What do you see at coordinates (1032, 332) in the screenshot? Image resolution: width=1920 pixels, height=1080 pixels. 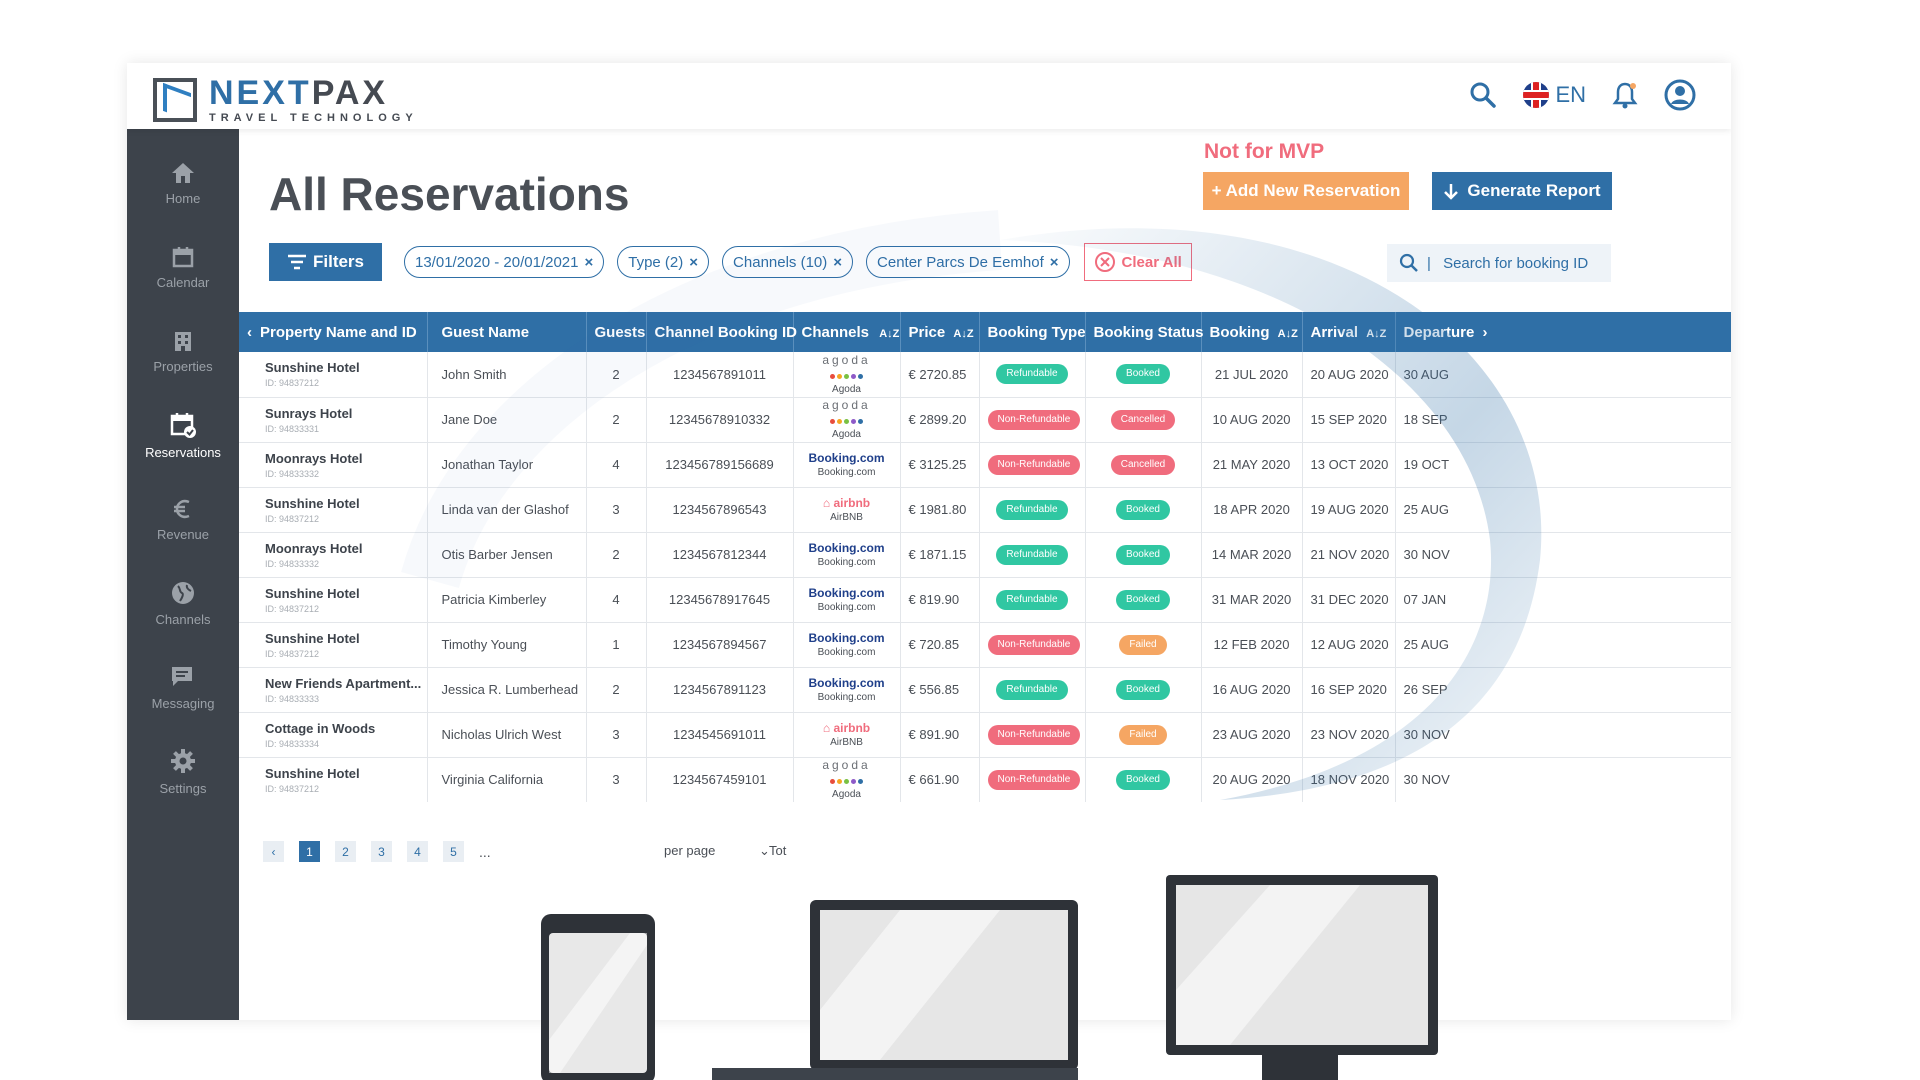 I see `col-booking-type: Booking Type` at bounding box center [1032, 332].